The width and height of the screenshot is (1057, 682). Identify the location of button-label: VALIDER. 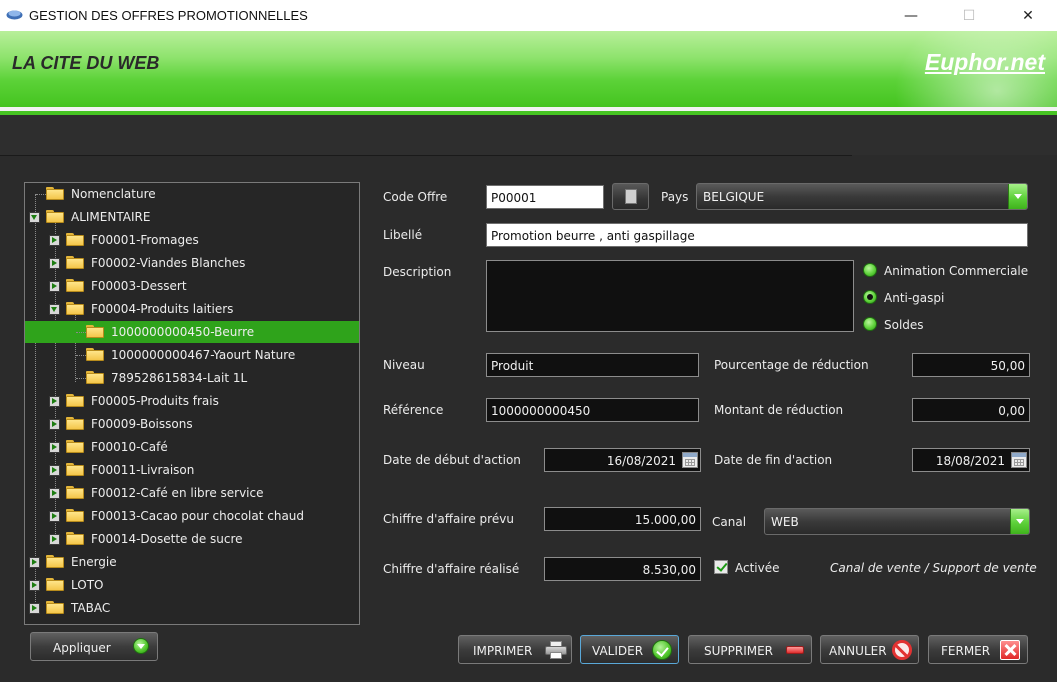
(618, 651).